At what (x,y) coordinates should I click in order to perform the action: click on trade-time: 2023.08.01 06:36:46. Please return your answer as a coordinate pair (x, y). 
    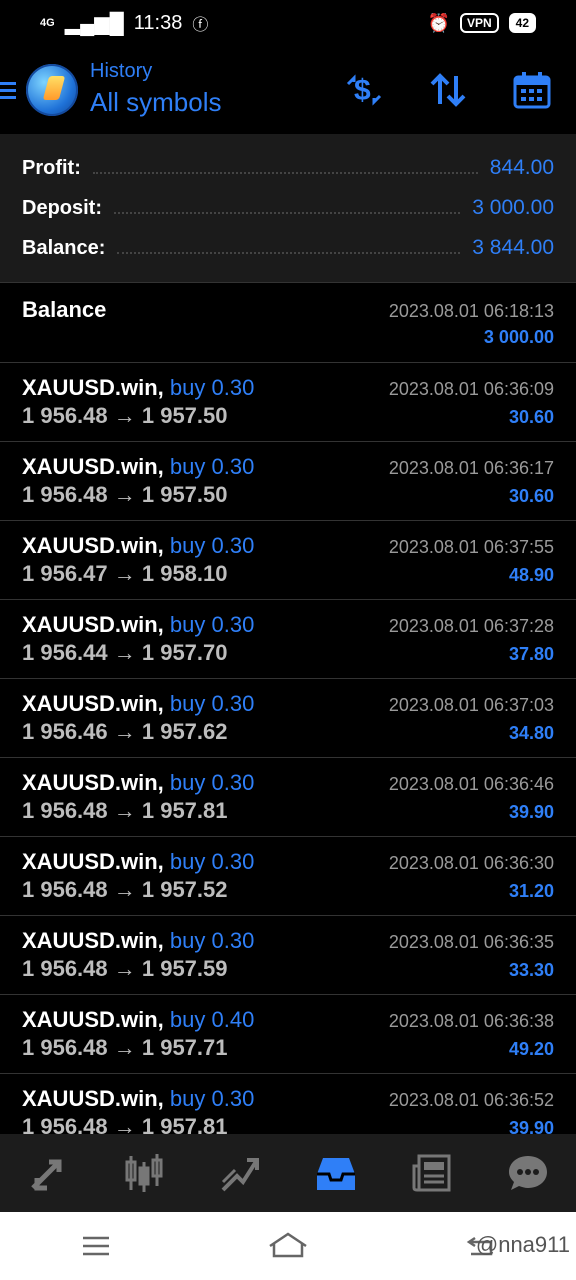
    Looking at the image, I should click on (471, 784).